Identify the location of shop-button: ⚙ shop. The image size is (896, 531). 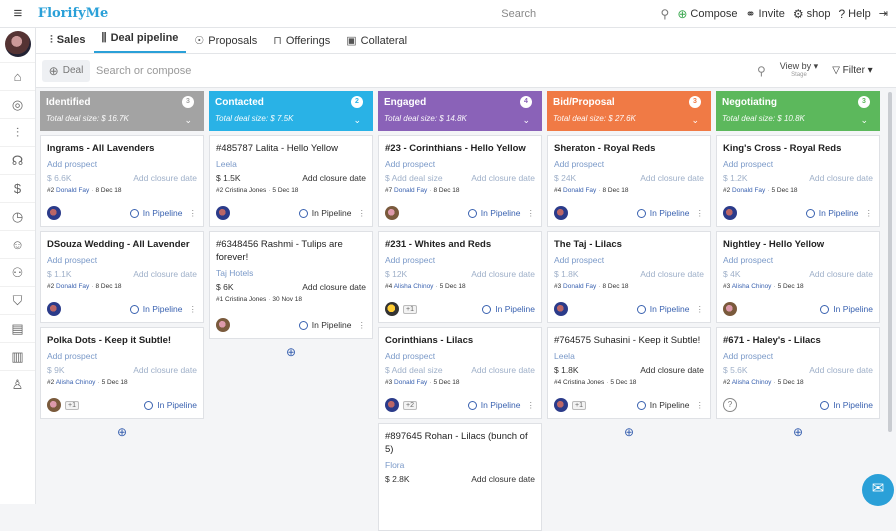
(812, 14).